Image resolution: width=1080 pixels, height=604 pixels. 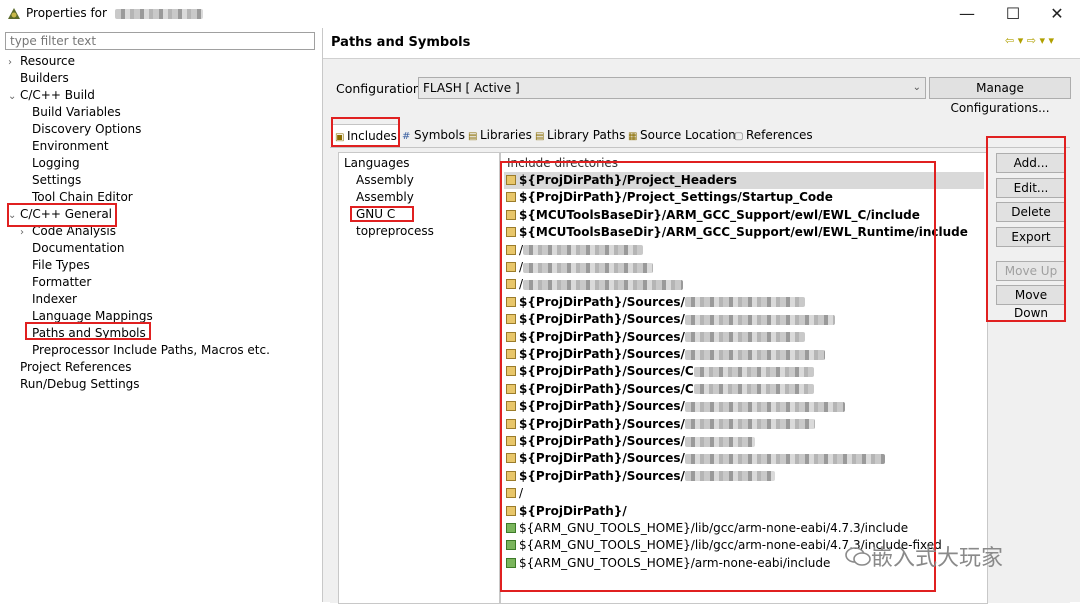 I want to click on include-path: /, so click(x=521, y=493).